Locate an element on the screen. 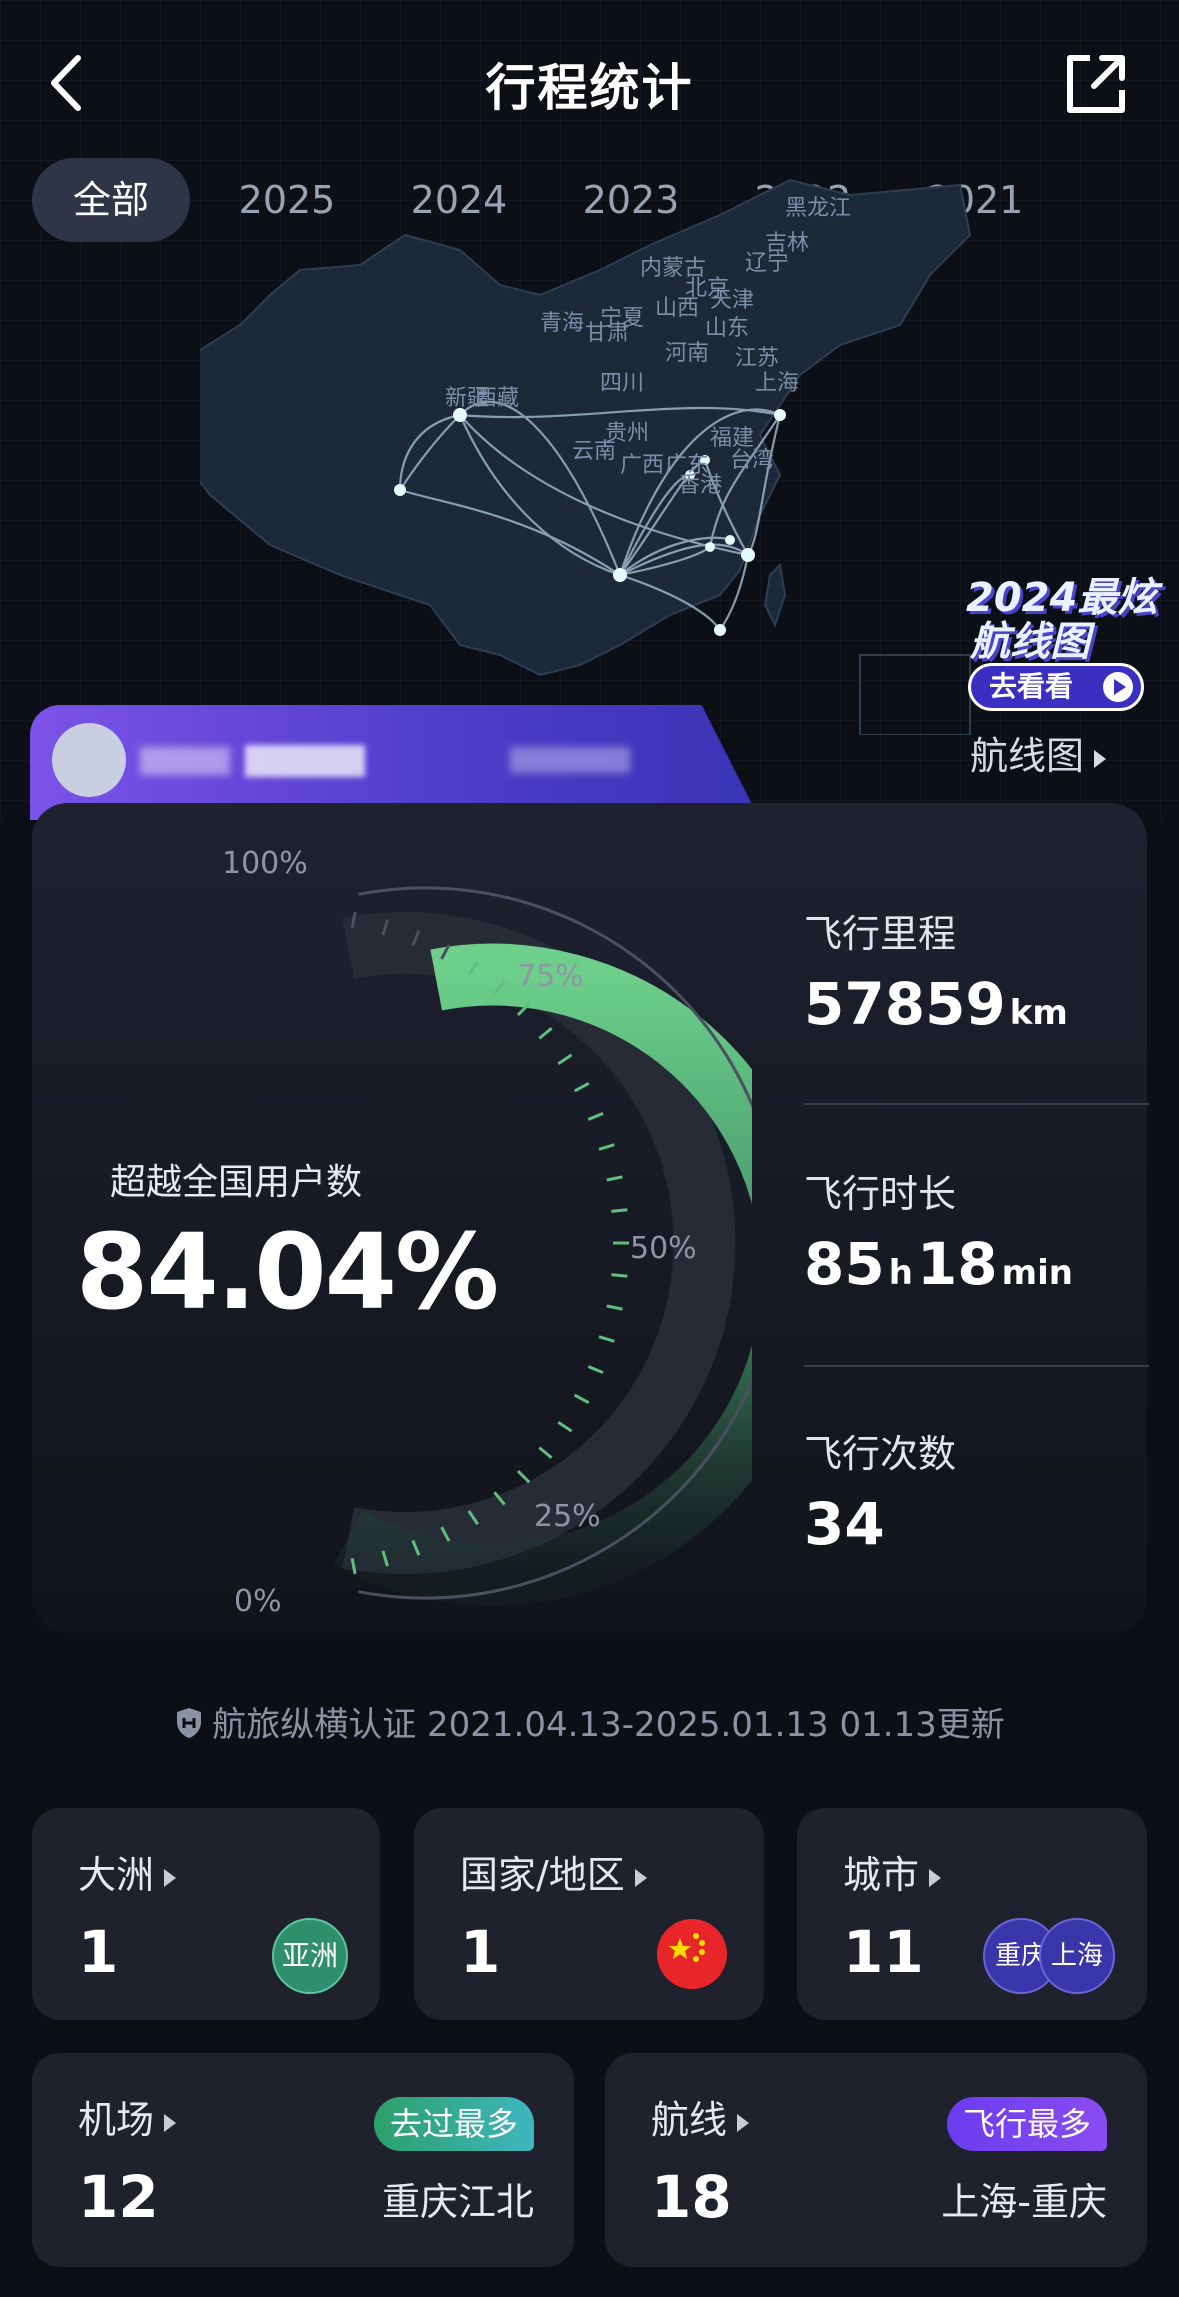 The image size is (1179, 2297). airport-count: 12 is located at coordinates (118, 2197).